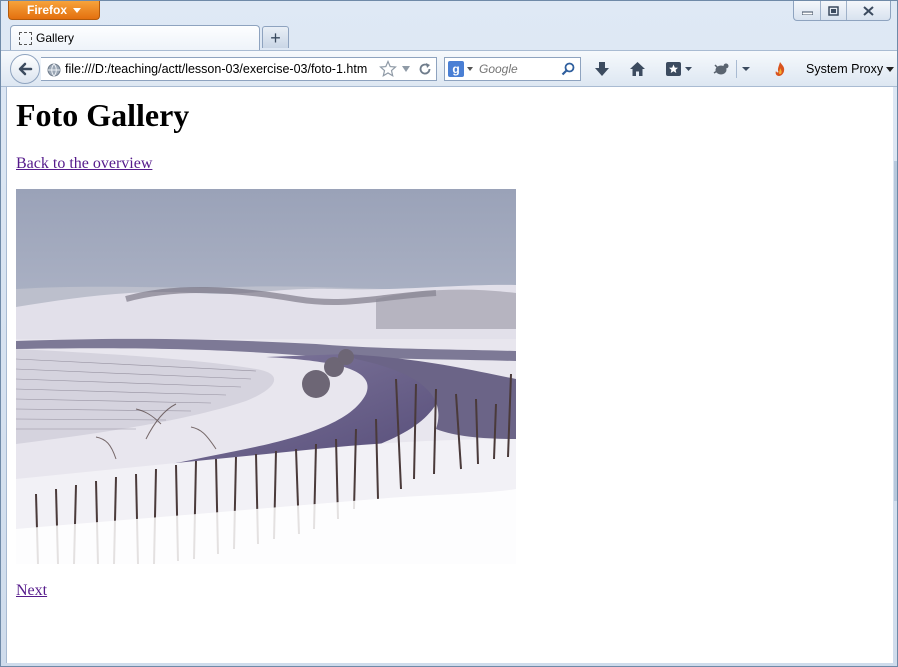 This screenshot has height=667, width=898. I want to click on blank-page-icon, so click(25, 38).